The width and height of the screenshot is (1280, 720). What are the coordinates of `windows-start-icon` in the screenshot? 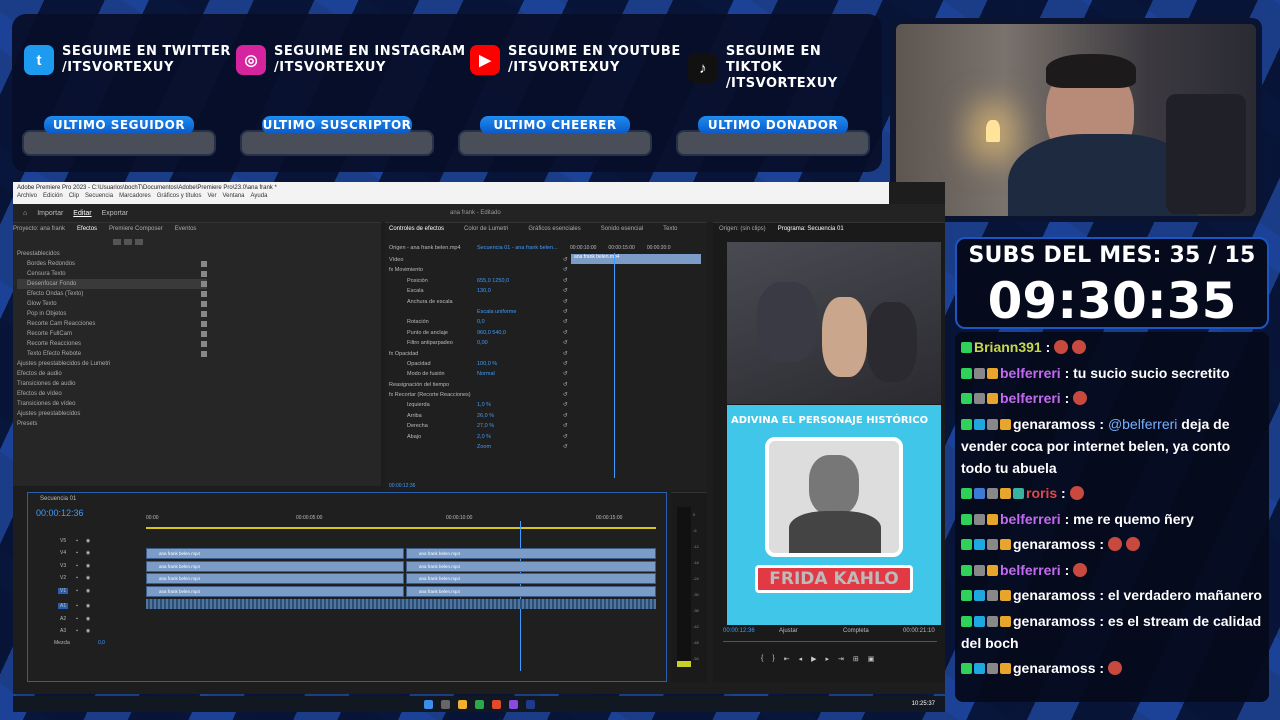 It's located at (428, 704).